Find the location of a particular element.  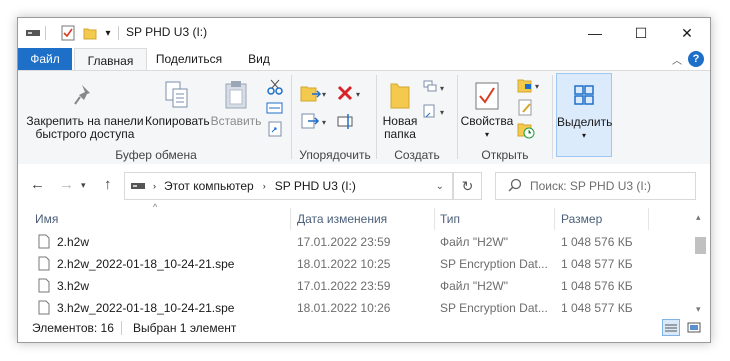

back-button: ← is located at coordinates (37, 184).